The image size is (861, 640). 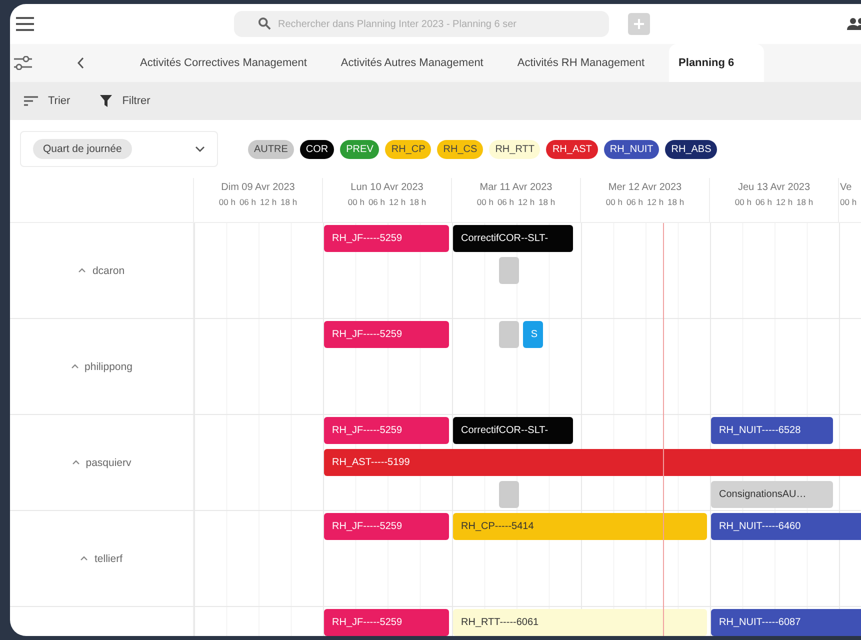 I want to click on sort-icon, so click(x=31, y=101).